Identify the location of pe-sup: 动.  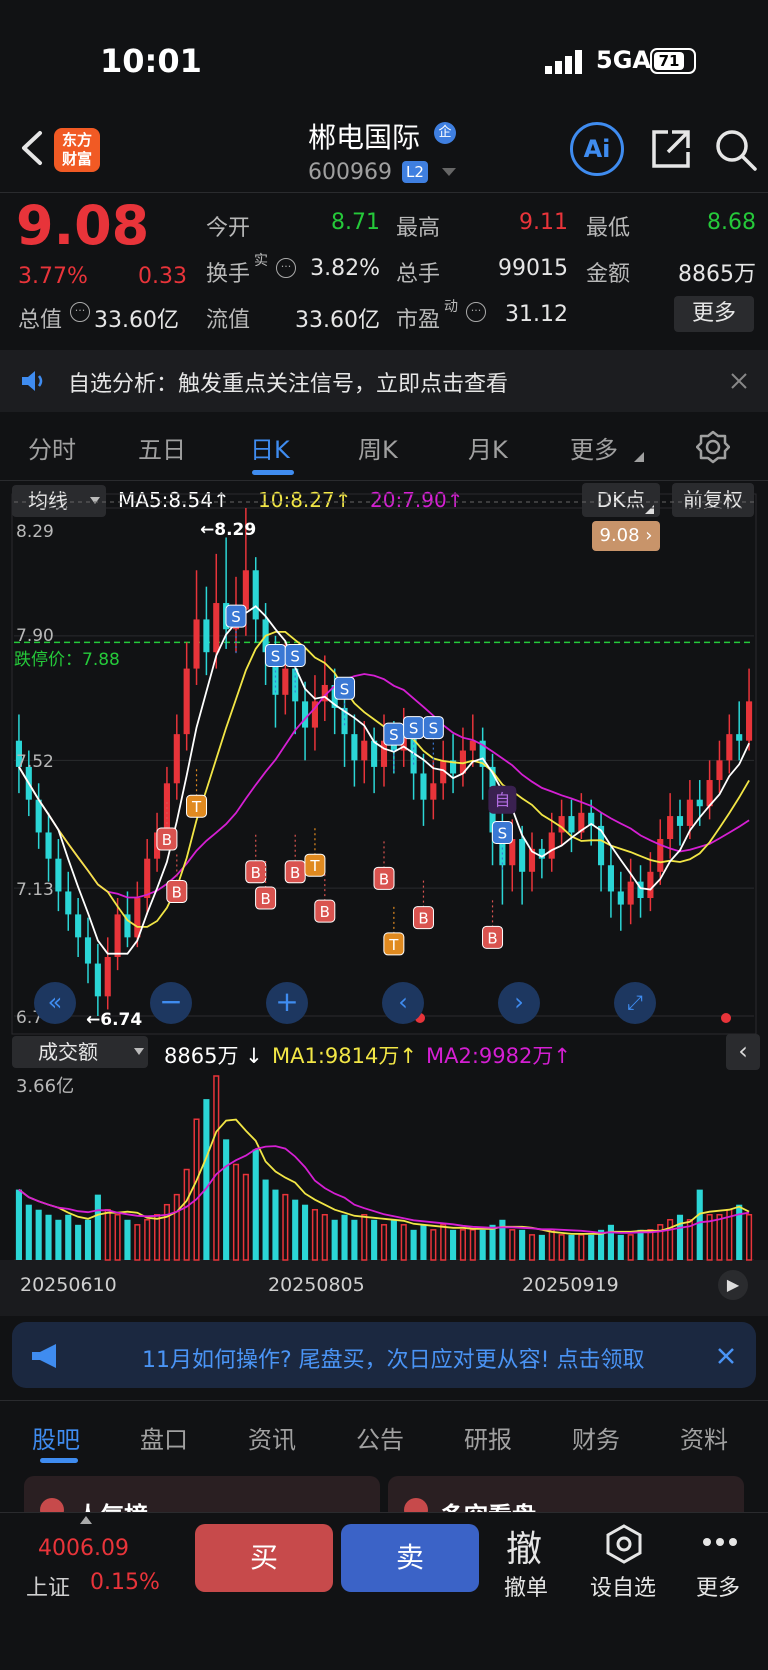
(451, 307).